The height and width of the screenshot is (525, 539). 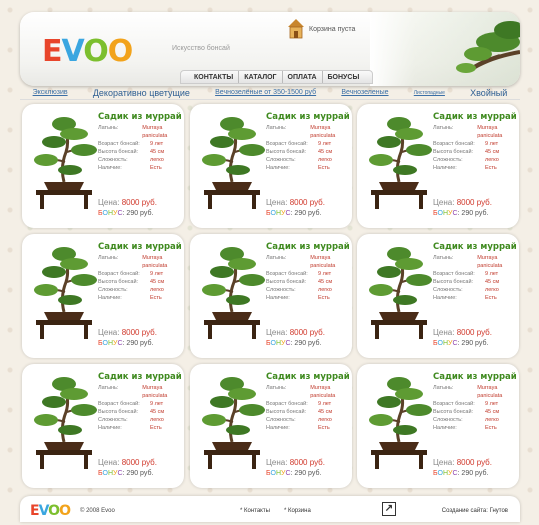 What do you see at coordinates (474, 511) in the screenshot?
I see `site-credit: Создание сайта: Гнутов` at bounding box center [474, 511].